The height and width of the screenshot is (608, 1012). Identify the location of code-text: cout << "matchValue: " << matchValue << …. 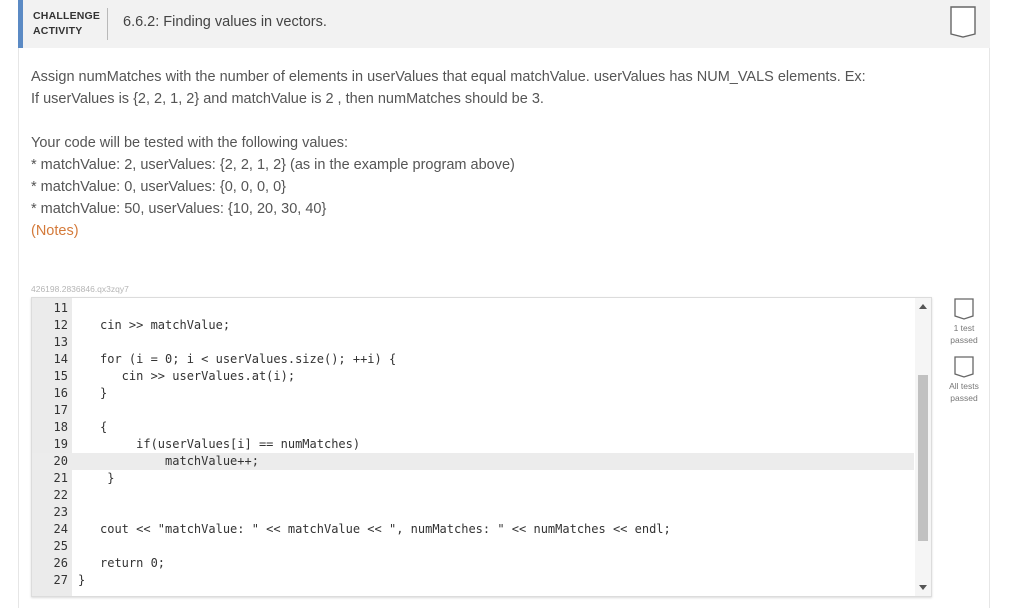
(385, 529).